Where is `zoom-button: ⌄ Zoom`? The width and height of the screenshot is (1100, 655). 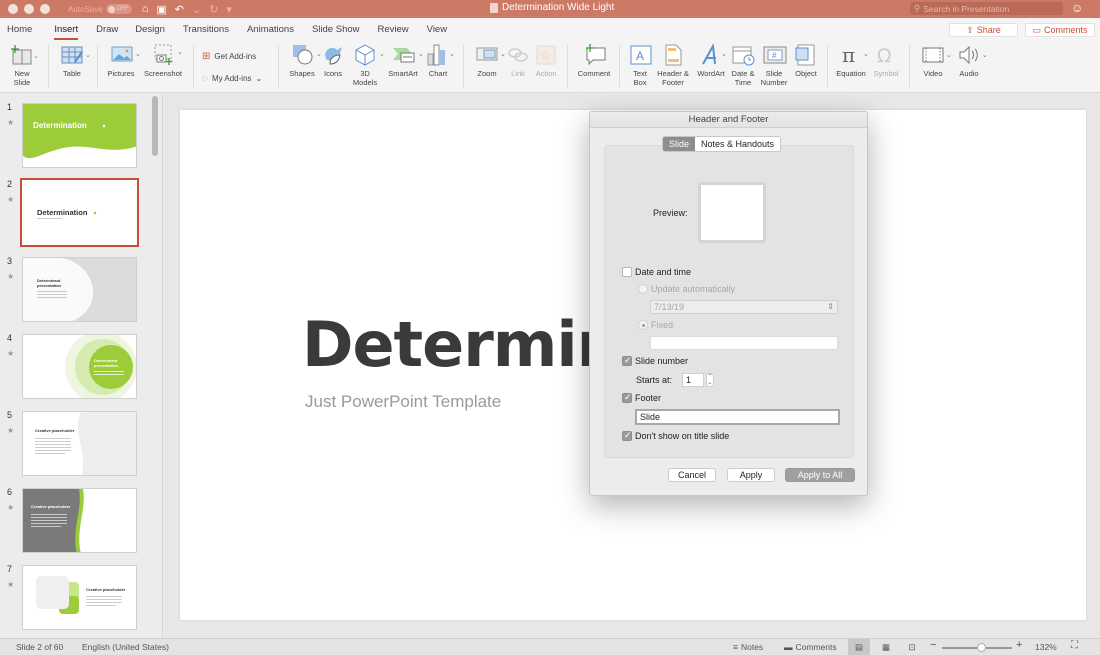 zoom-button: ⌄ Zoom is located at coordinates (488, 61).